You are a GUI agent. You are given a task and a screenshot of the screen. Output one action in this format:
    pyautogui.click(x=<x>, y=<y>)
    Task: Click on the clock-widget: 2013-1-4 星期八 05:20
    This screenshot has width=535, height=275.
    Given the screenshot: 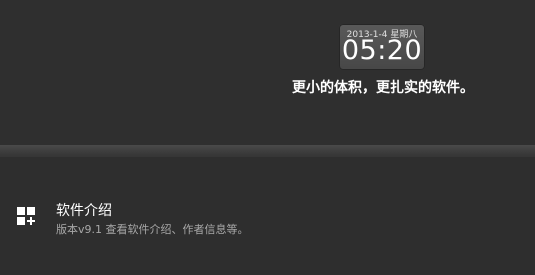 What is the action you would take?
    pyautogui.click(x=382, y=47)
    